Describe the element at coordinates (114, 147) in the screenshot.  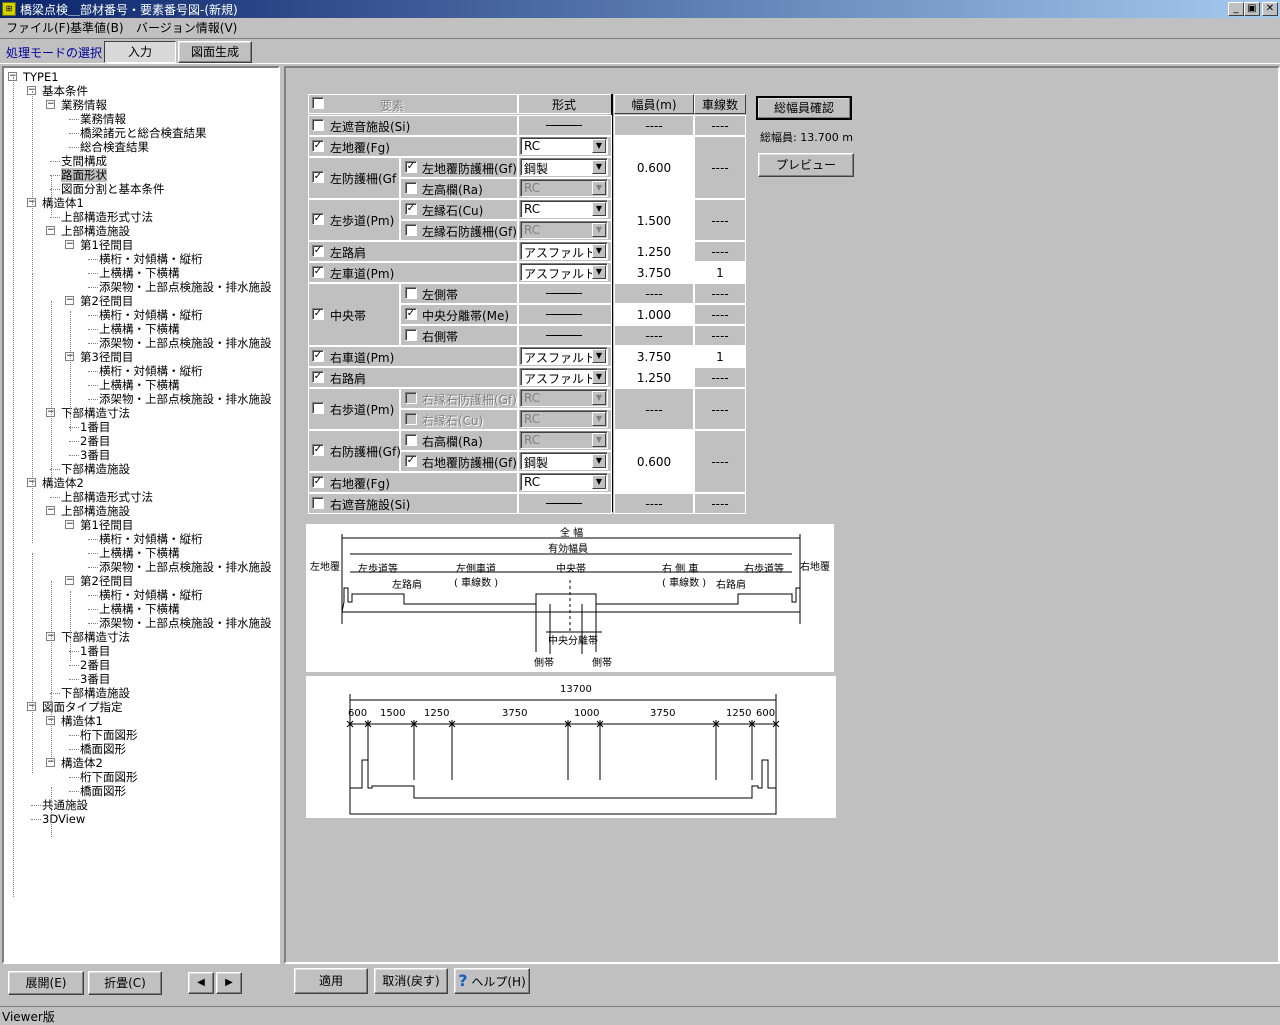
I see `tree-node: 総合検査結果` at that location.